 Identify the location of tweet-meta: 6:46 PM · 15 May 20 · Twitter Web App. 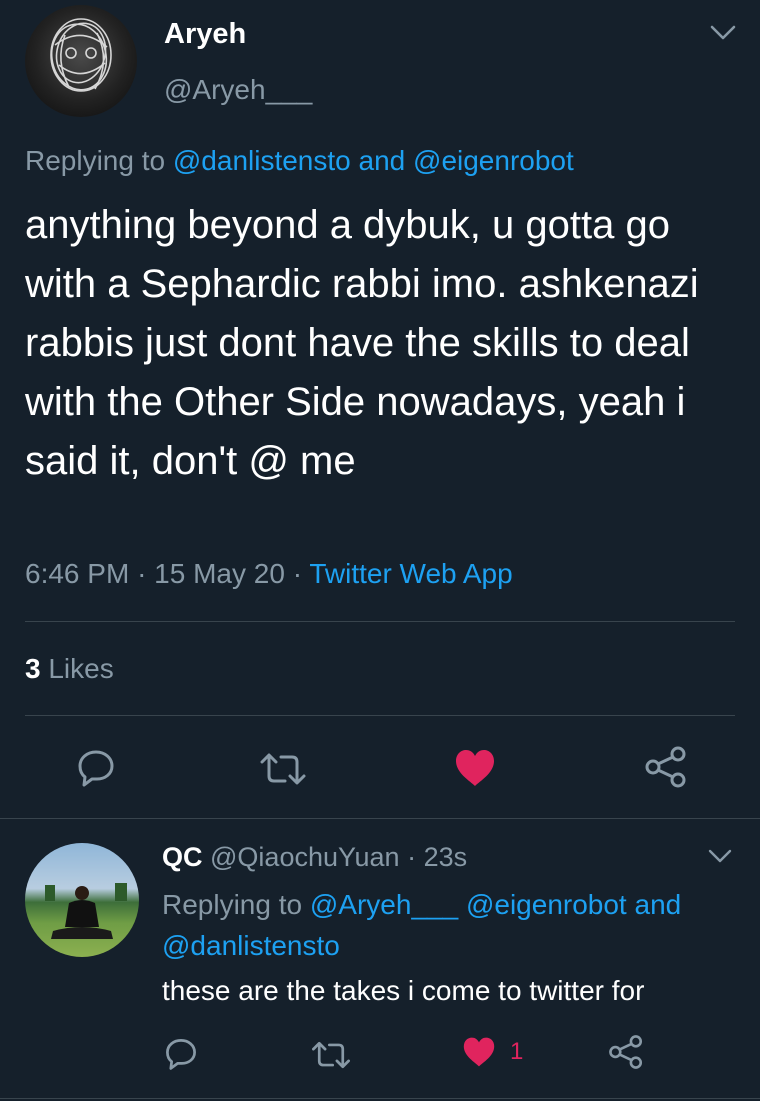
(269, 574).